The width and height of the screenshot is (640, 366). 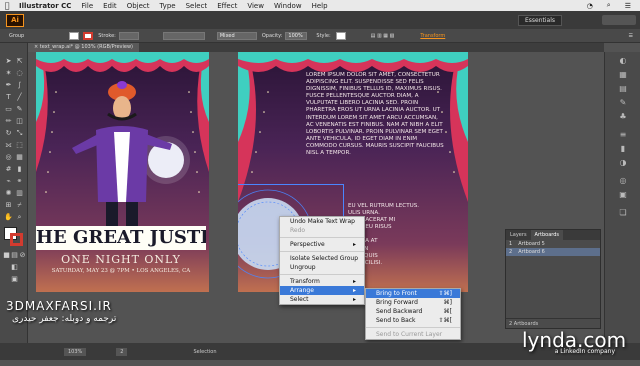 What do you see at coordinates (8, 217) in the screenshot?
I see `hand-tool-icon: ✋` at bounding box center [8, 217].